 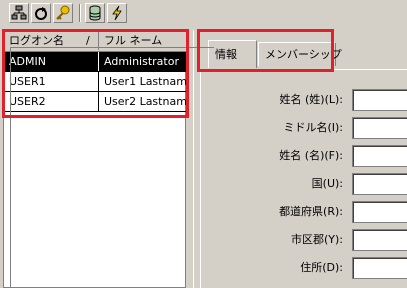 What do you see at coordinates (327, 183) in the screenshot?
I see `country-label: 国(U):` at bounding box center [327, 183].